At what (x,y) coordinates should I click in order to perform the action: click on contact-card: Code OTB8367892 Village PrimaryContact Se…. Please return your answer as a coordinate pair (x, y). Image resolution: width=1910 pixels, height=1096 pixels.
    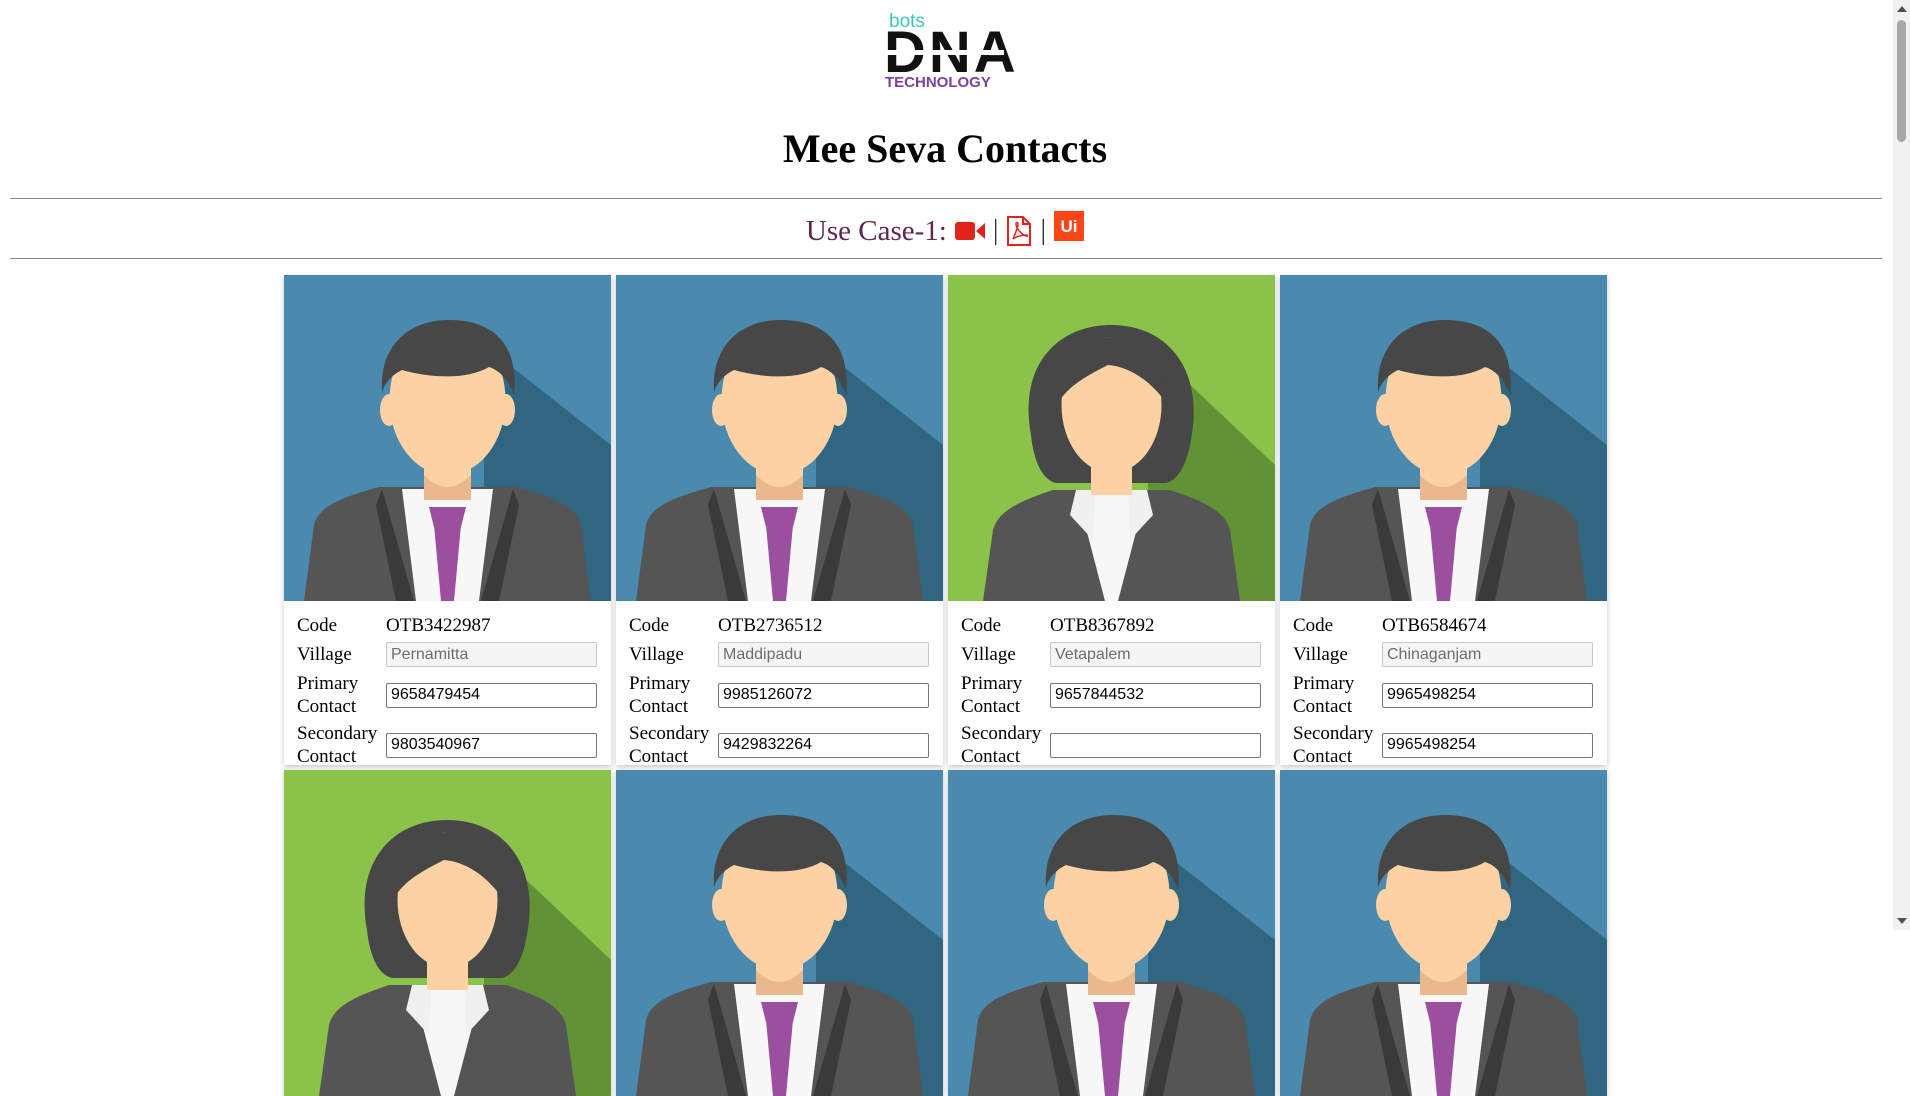
    Looking at the image, I should click on (1111, 521).